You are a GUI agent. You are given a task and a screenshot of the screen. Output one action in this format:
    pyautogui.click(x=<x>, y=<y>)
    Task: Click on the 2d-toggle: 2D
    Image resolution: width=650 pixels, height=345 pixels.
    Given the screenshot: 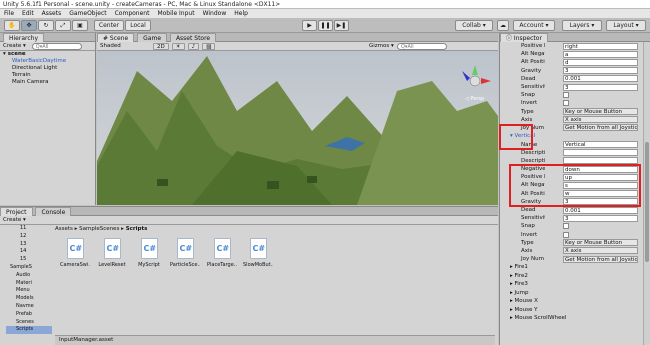 What is the action you would take?
    pyautogui.click(x=161, y=46)
    